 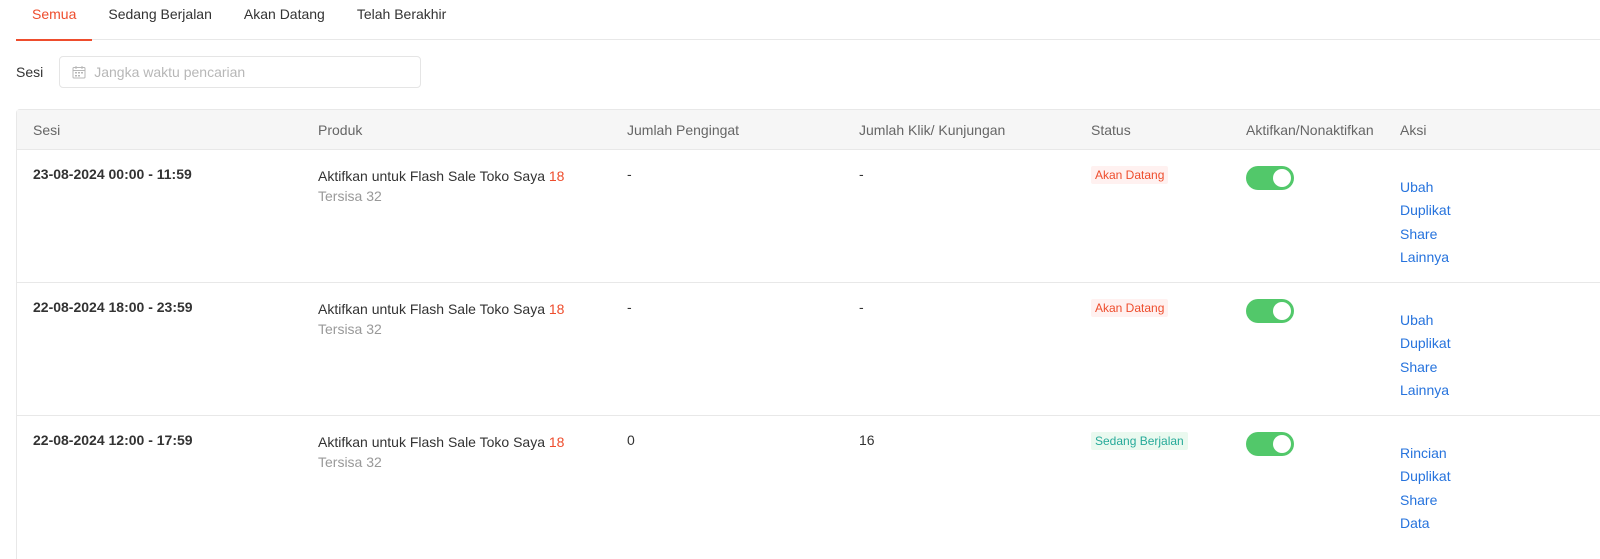 What do you see at coordinates (47, 129) in the screenshot?
I see `header-sesi: Sesi` at bounding box center [47, 129].